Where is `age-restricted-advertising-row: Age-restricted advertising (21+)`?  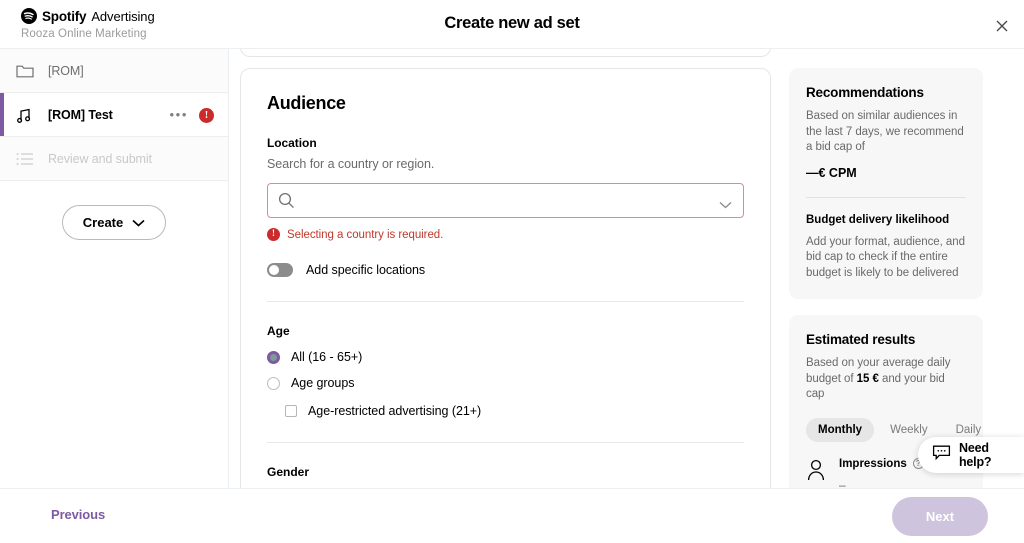 age-restricted-advertising-row: Age-restricted advertising (21+) is located at coordinates (514, 411).